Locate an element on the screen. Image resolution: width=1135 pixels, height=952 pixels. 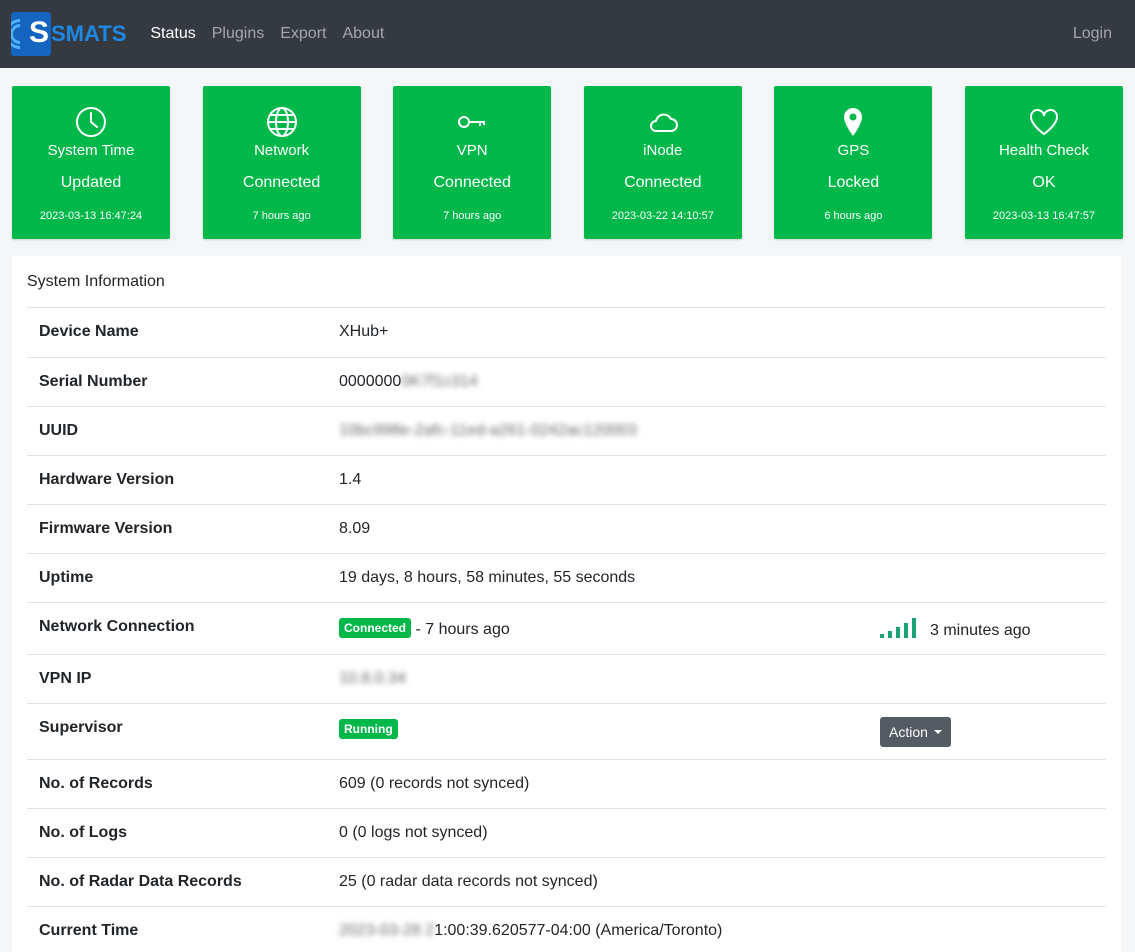
row-label: Hardware Version is located at coordinates (183, 480).